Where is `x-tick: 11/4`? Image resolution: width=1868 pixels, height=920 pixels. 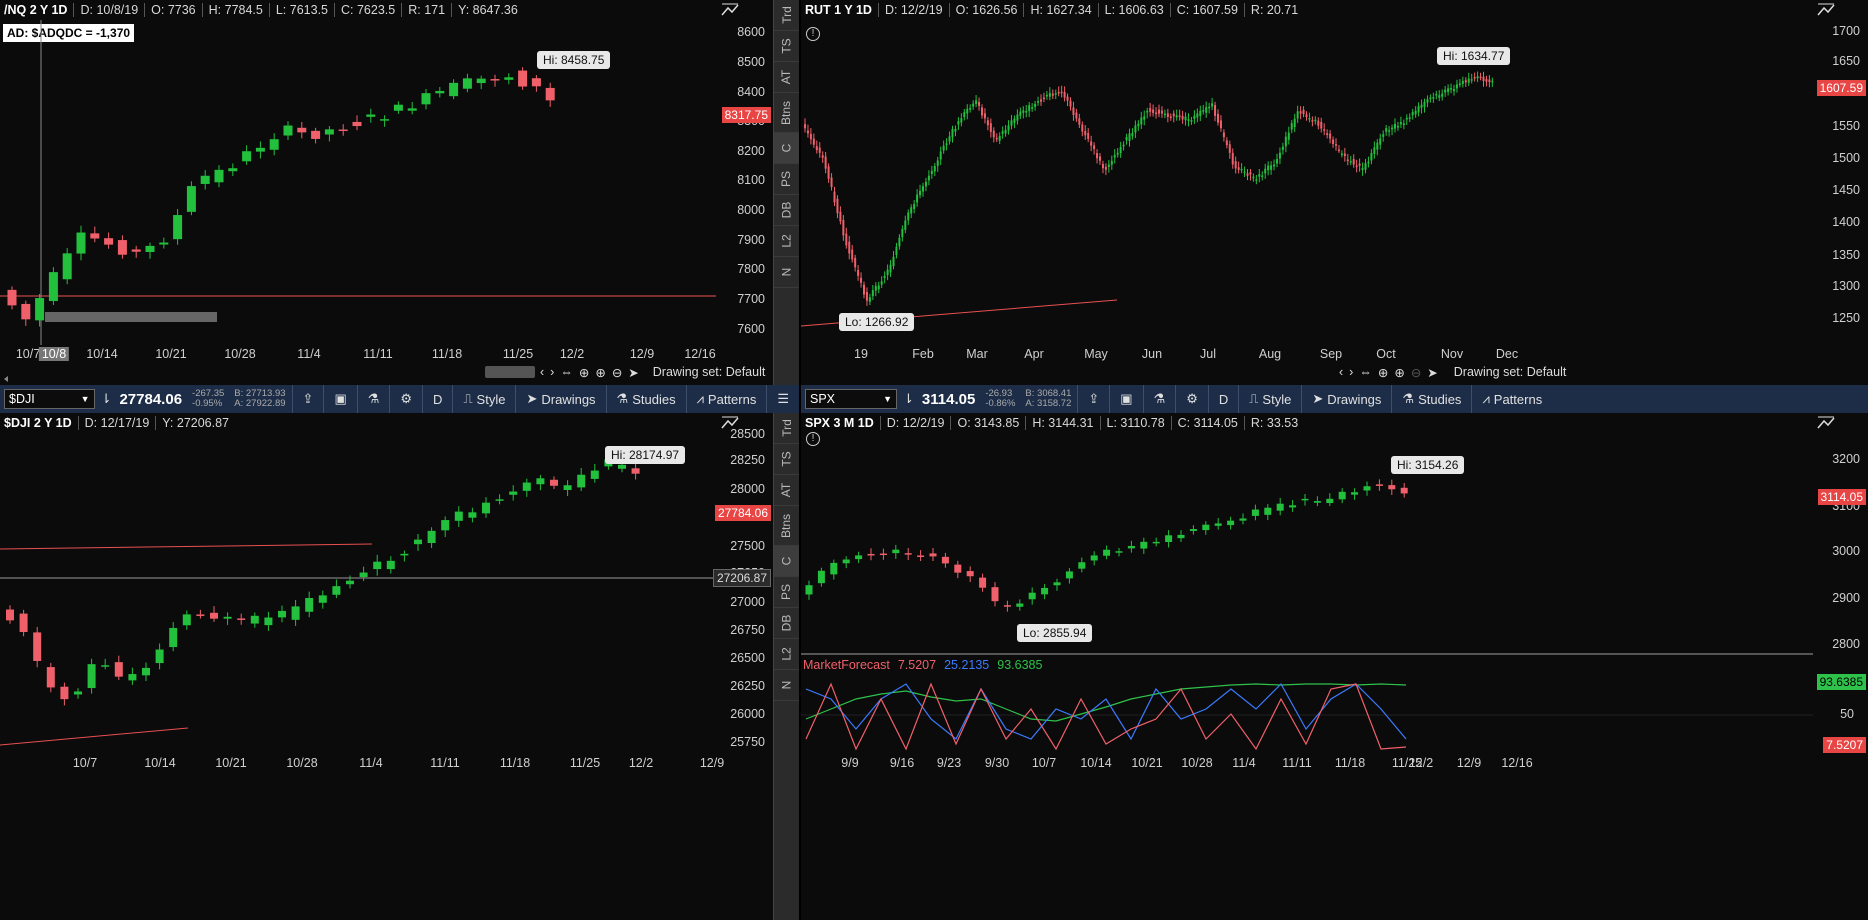 x-tick: 11/4 is located at coordinates (1244, 763).